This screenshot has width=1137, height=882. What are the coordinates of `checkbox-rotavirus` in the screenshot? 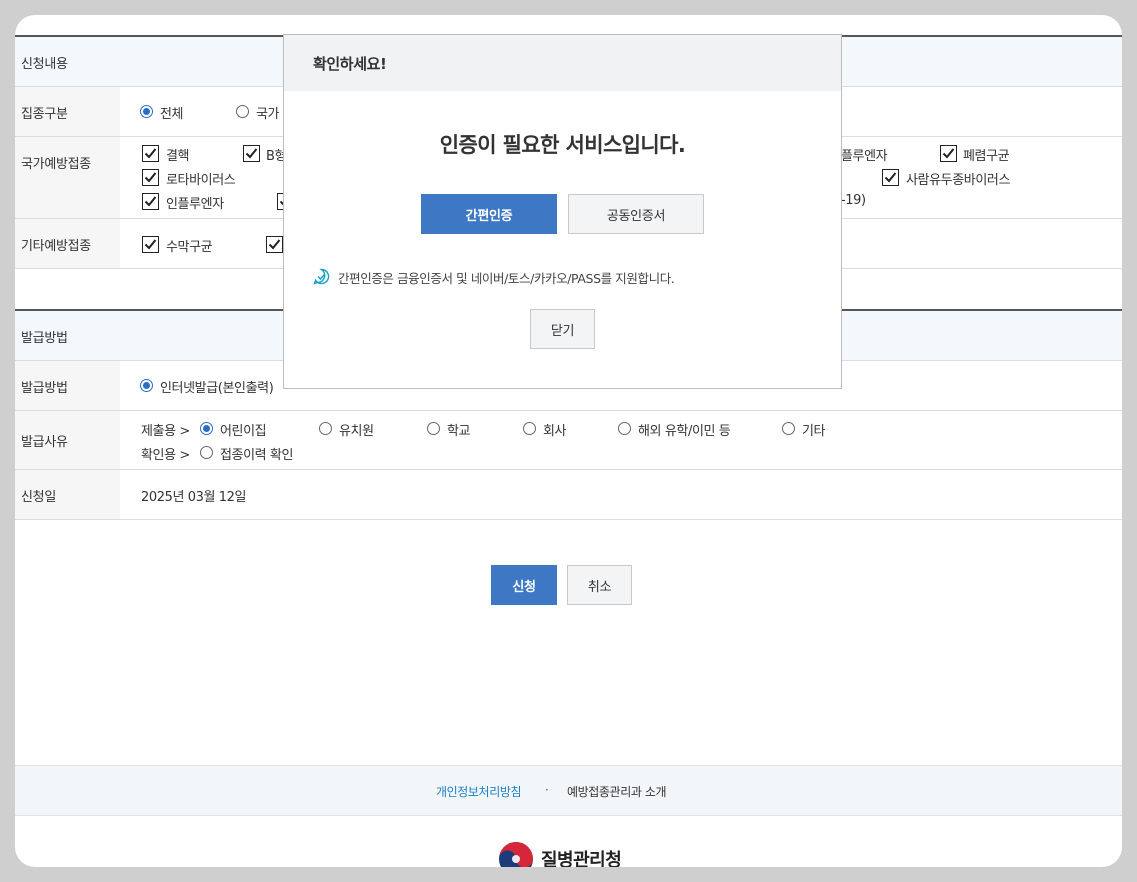 It's located at (150, 177).